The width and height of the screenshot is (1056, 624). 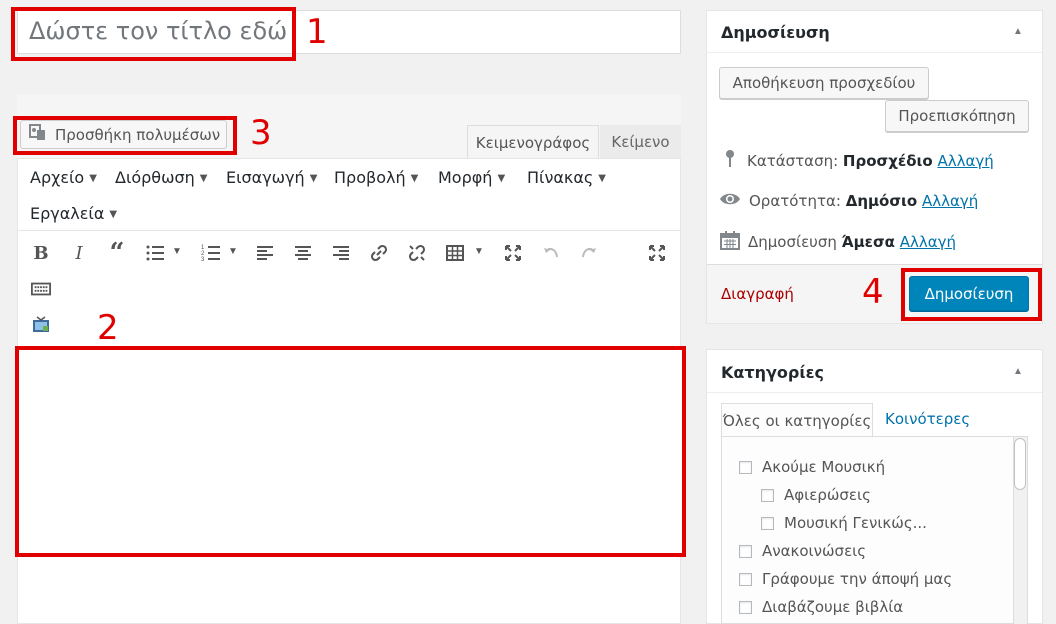 I want to click on visibility-value: Δημόσιο, so click(x=881, y=201).